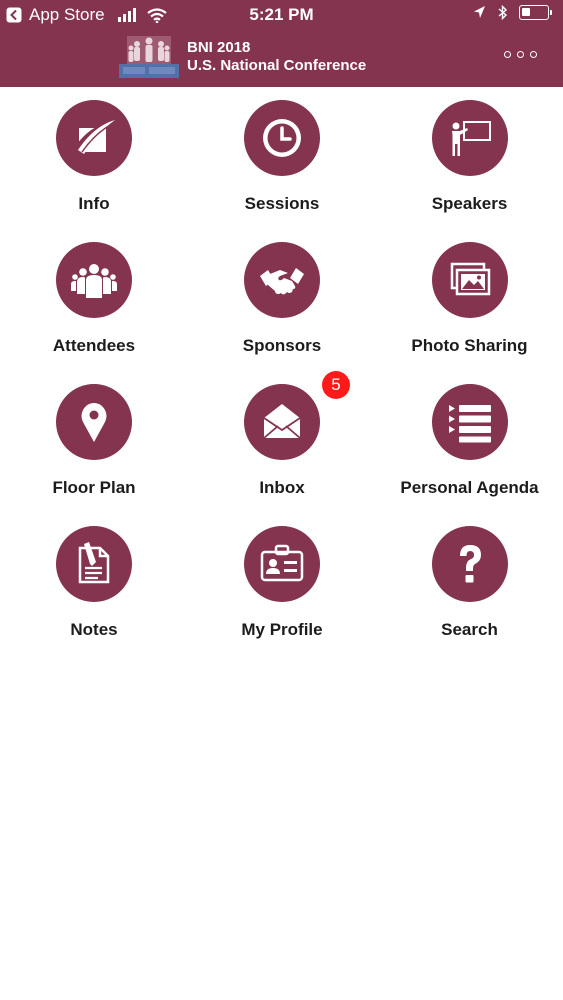  I want to click on menu-item-speakers: Speakers, so click(469, 171).